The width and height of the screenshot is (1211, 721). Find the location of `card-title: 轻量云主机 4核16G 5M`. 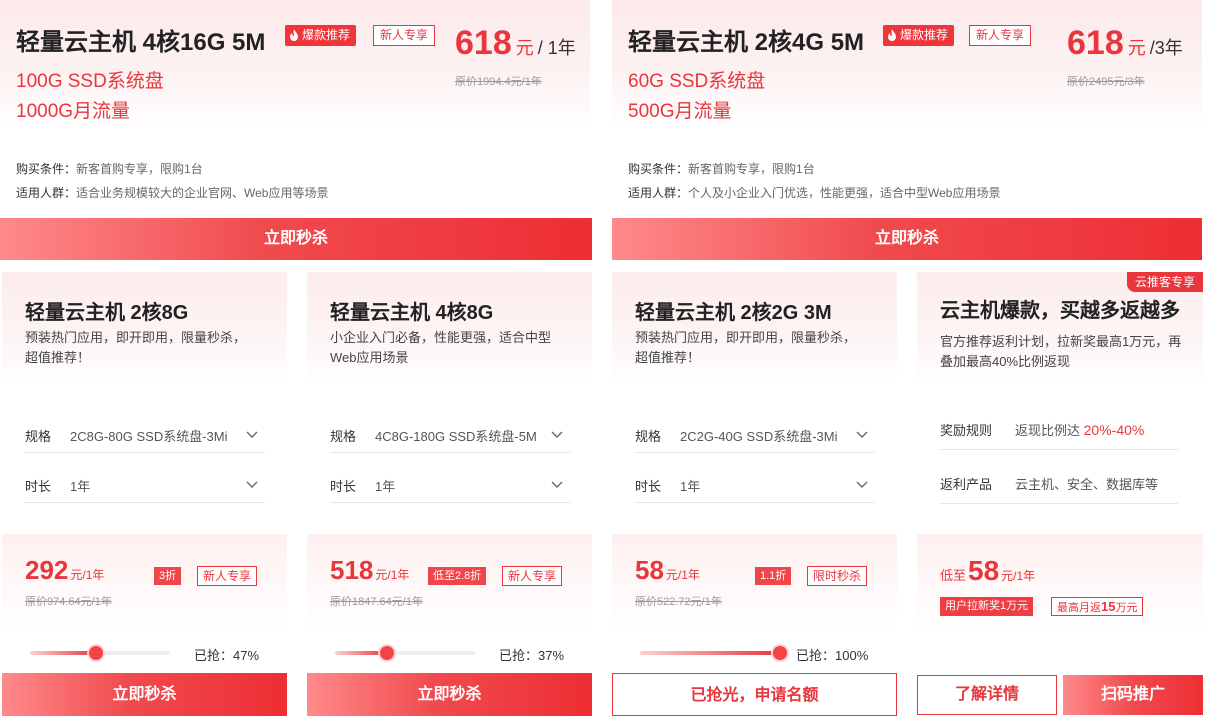

card-title: 轻量云主机 4核16G 5M is located at coordinates (141, 42).